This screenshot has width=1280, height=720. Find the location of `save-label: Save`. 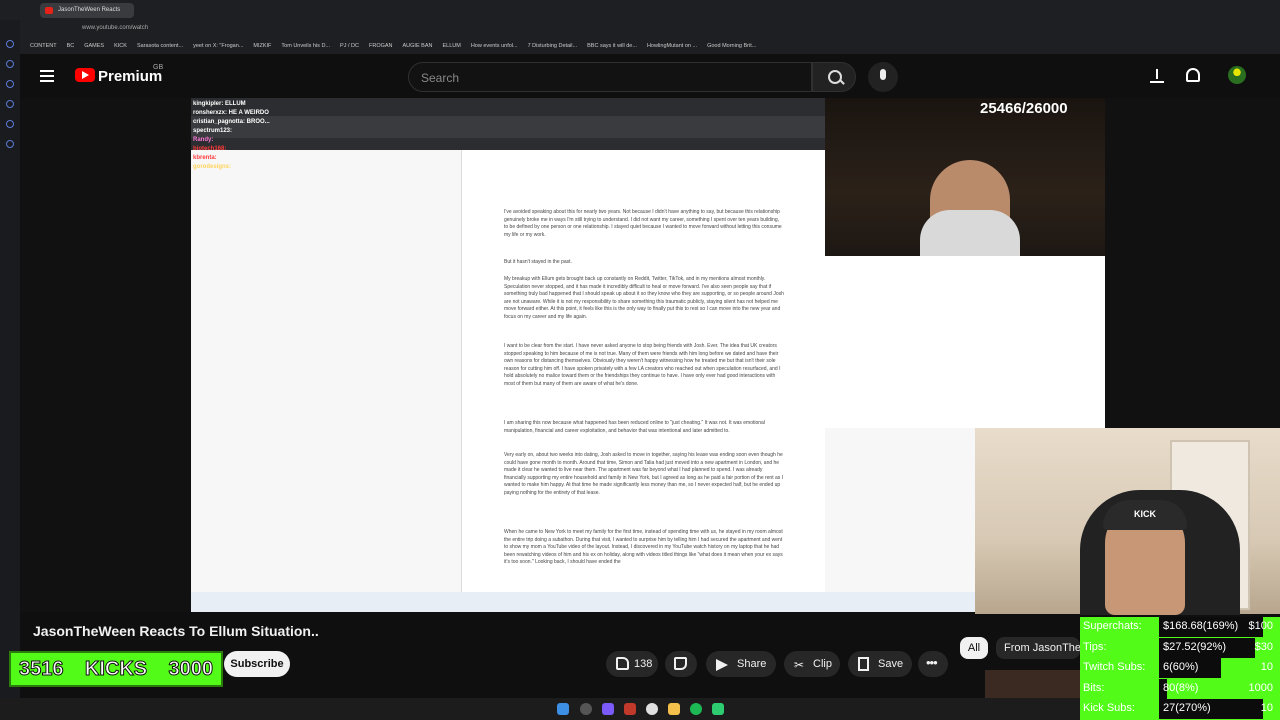

save-label: Save is located at coordinates (891, 664).